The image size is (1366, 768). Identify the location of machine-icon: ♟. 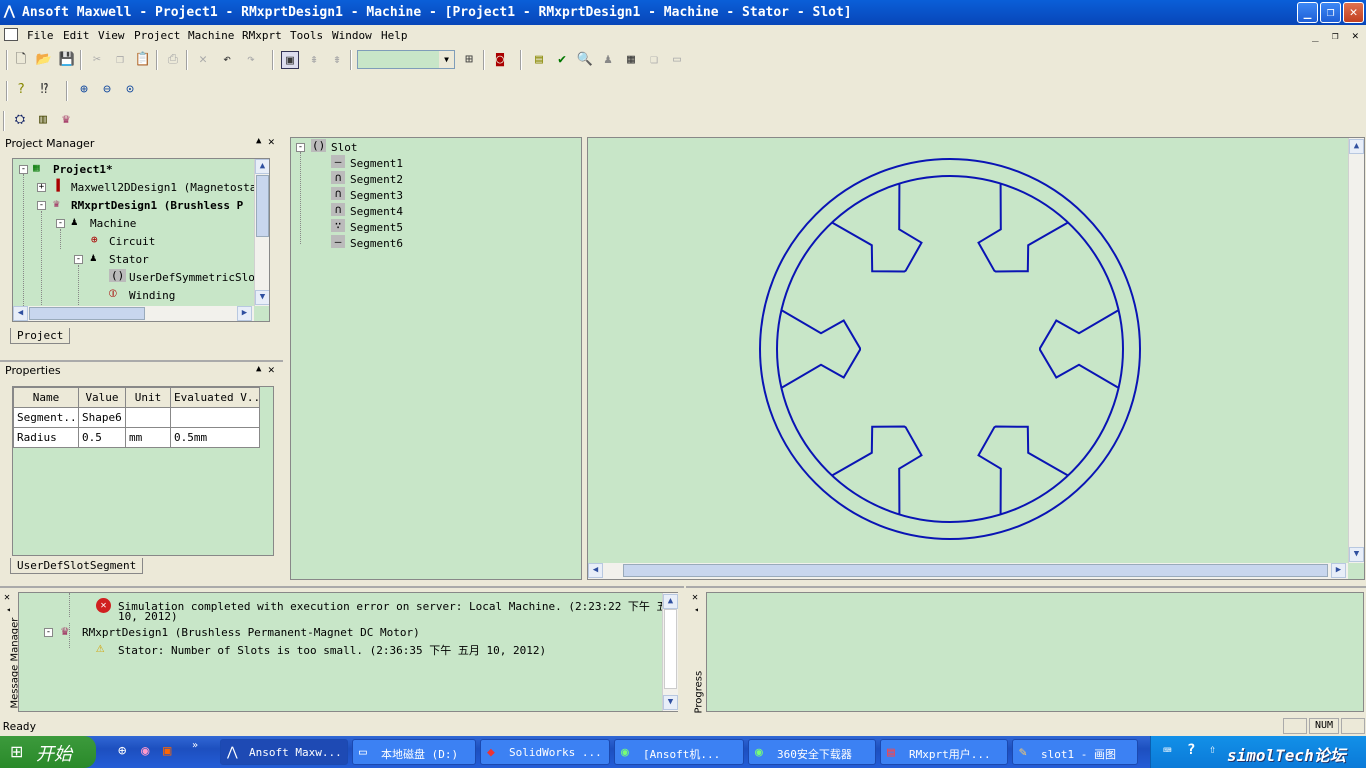
(608, 60).